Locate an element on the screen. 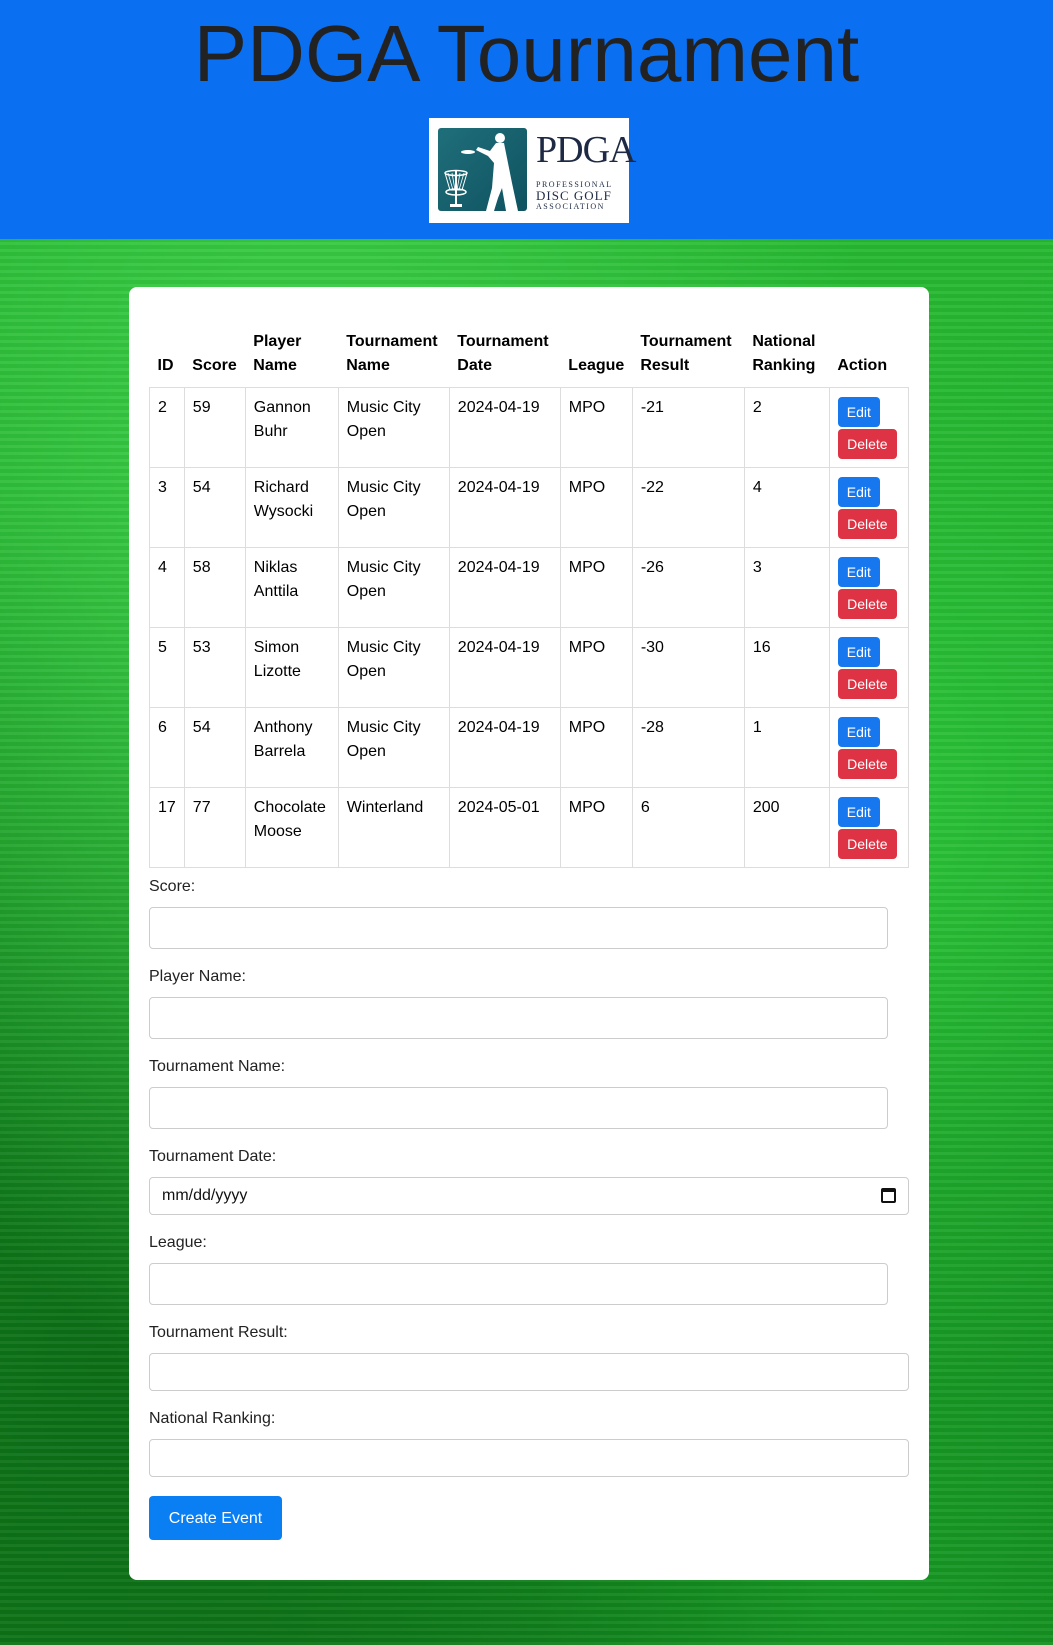 The image size is (1053, 1645). calendar-icon is located at coordinates (888, 1195).